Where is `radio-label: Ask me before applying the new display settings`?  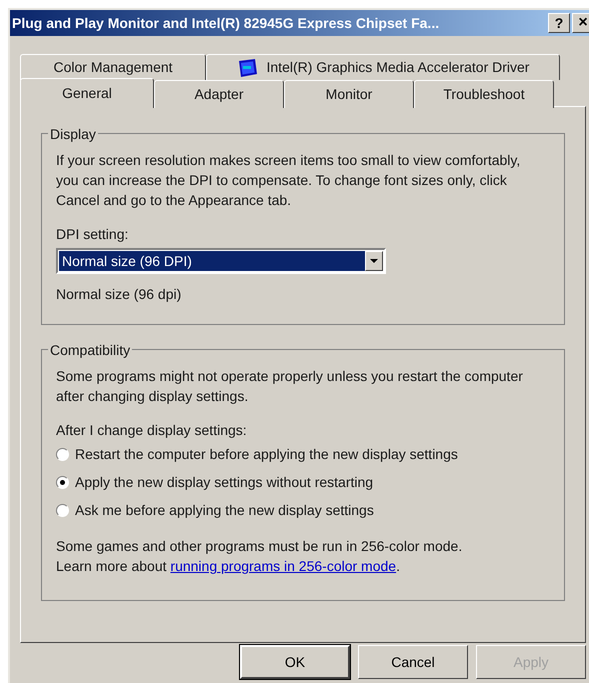 radio-label: Ask me before applying the new display settings is located at coordinates (224, 510).